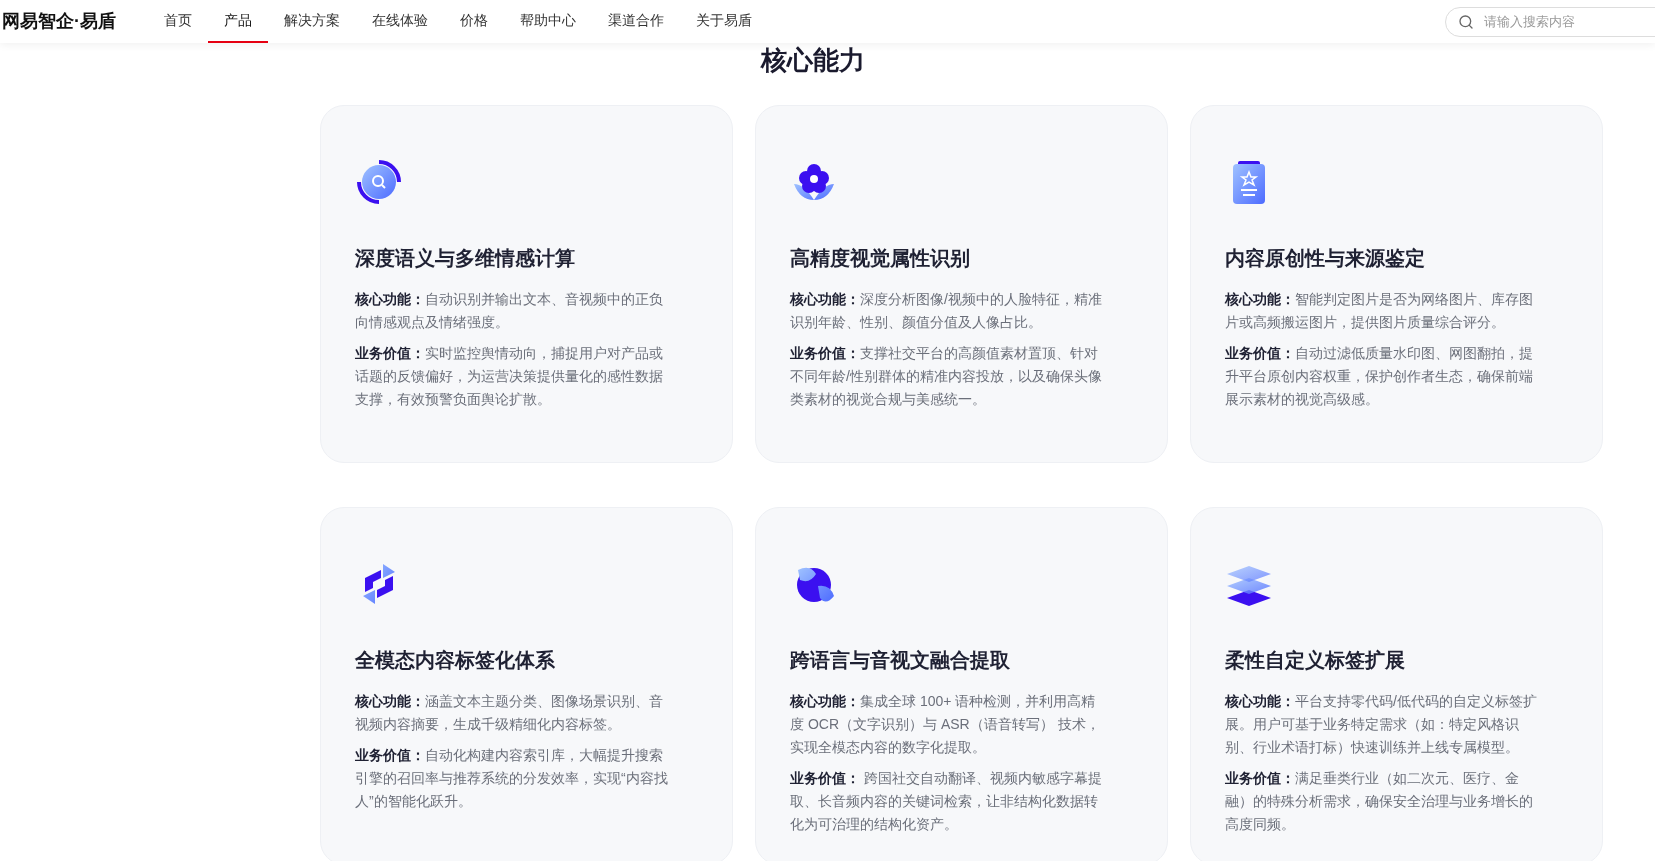 This screenshot has height=861, width=1655. Describe the element at coordinates (474, 21) in the screenshot. I see `nav-tab: 价格` at that location.